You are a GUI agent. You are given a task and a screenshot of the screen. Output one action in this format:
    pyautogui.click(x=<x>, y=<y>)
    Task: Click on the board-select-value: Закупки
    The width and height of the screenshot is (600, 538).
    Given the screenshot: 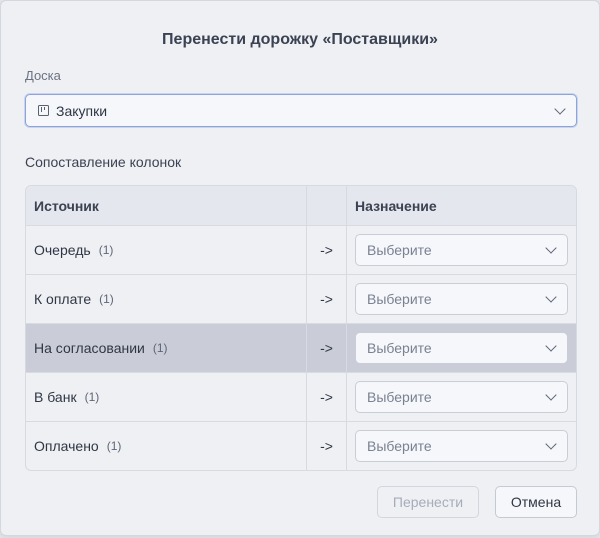 What is the action you would take?
    pyautogui.click(x=82, y=110)
    